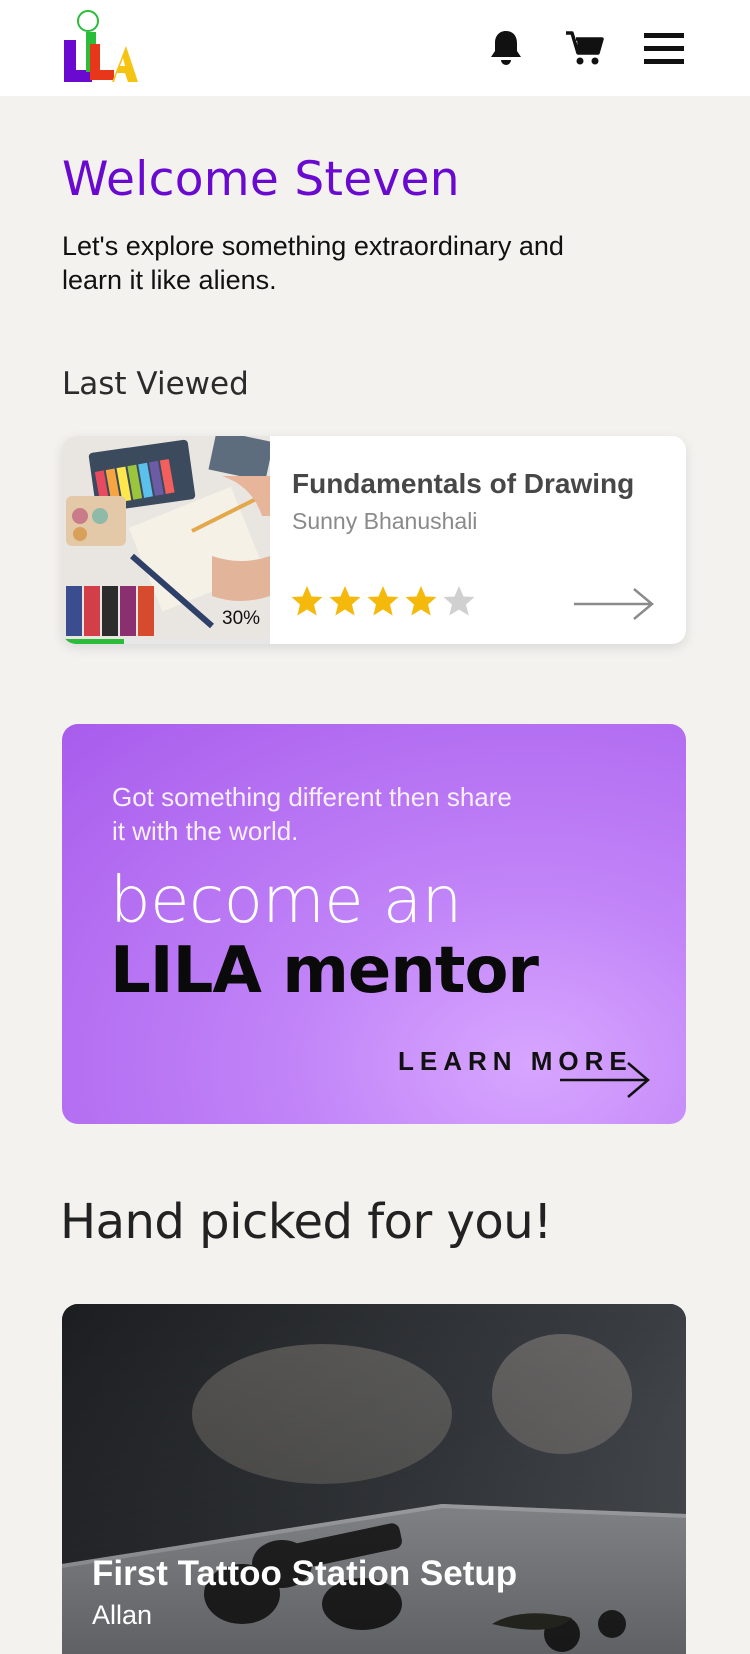 This screenshot has height=1654, width=750. Describe the element at coordinates (584, 48) in the screenshot. I see `cart-icon` at that location.